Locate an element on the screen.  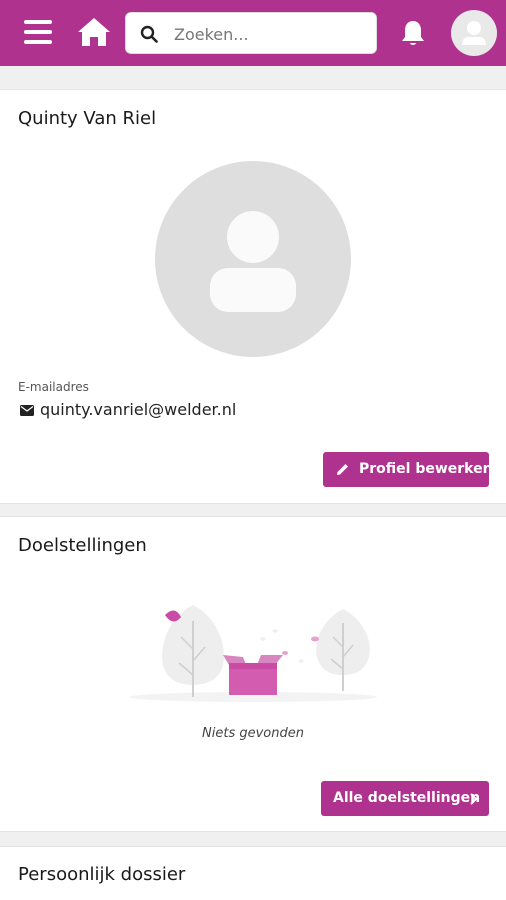
user-avatar-icon is located at coordinates (474, 33).